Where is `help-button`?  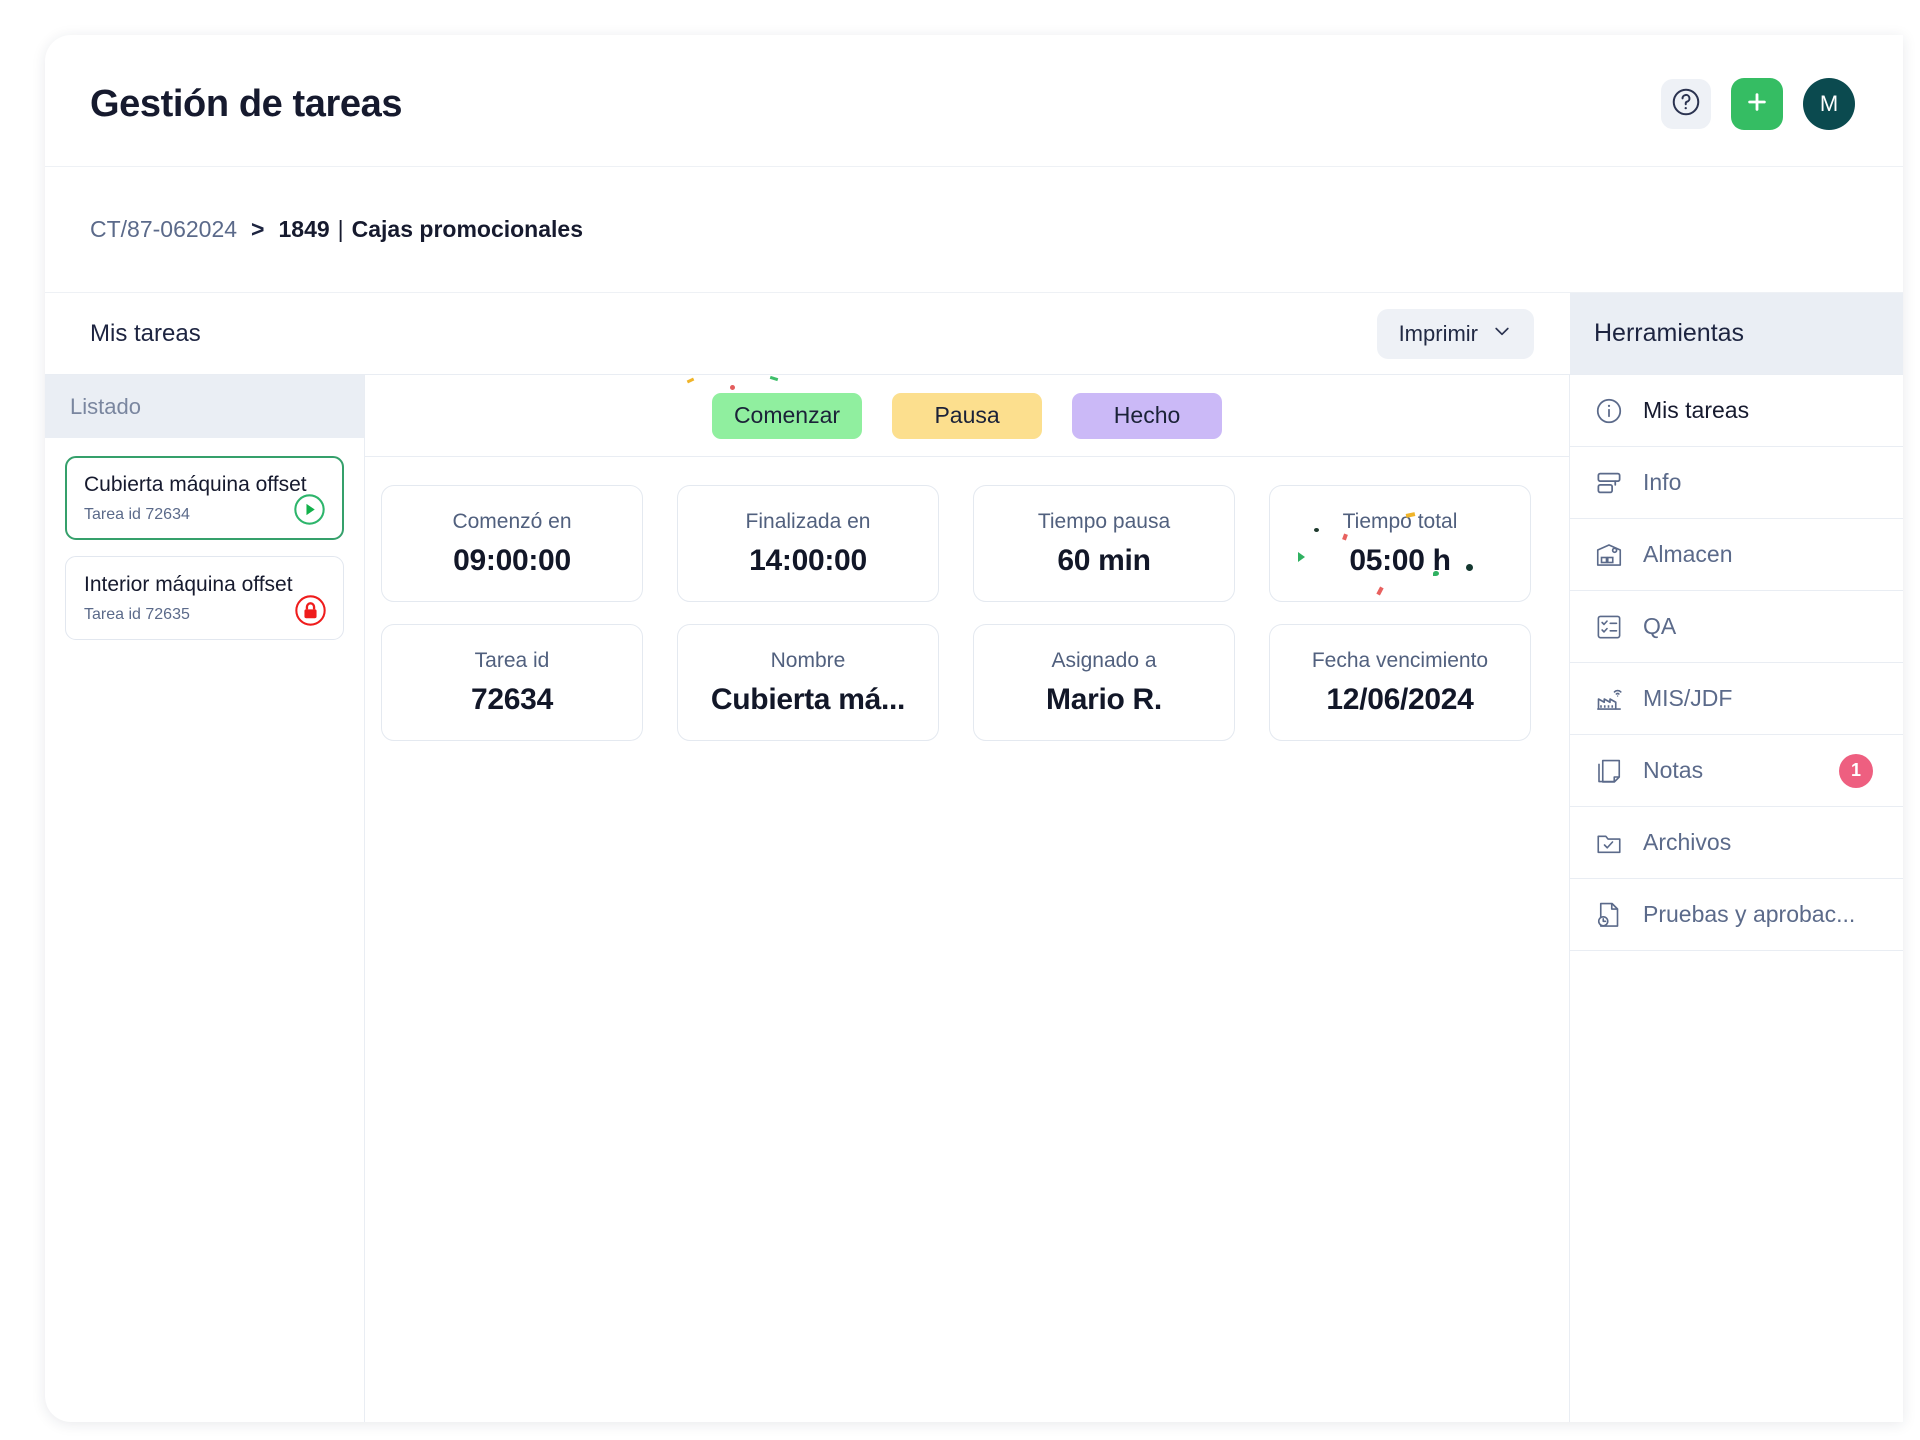
help-button is located at coordinates (1686, 104).